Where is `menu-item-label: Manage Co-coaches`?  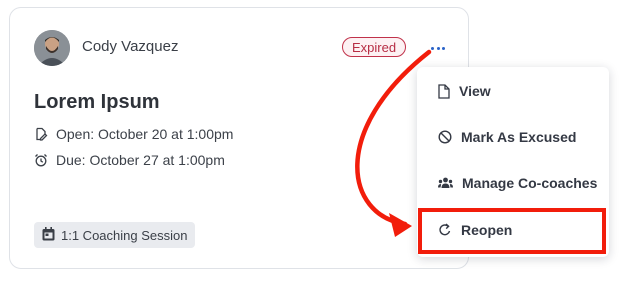
menu-item-label: Manage Co-coaches is located at coordinates (530, 183).